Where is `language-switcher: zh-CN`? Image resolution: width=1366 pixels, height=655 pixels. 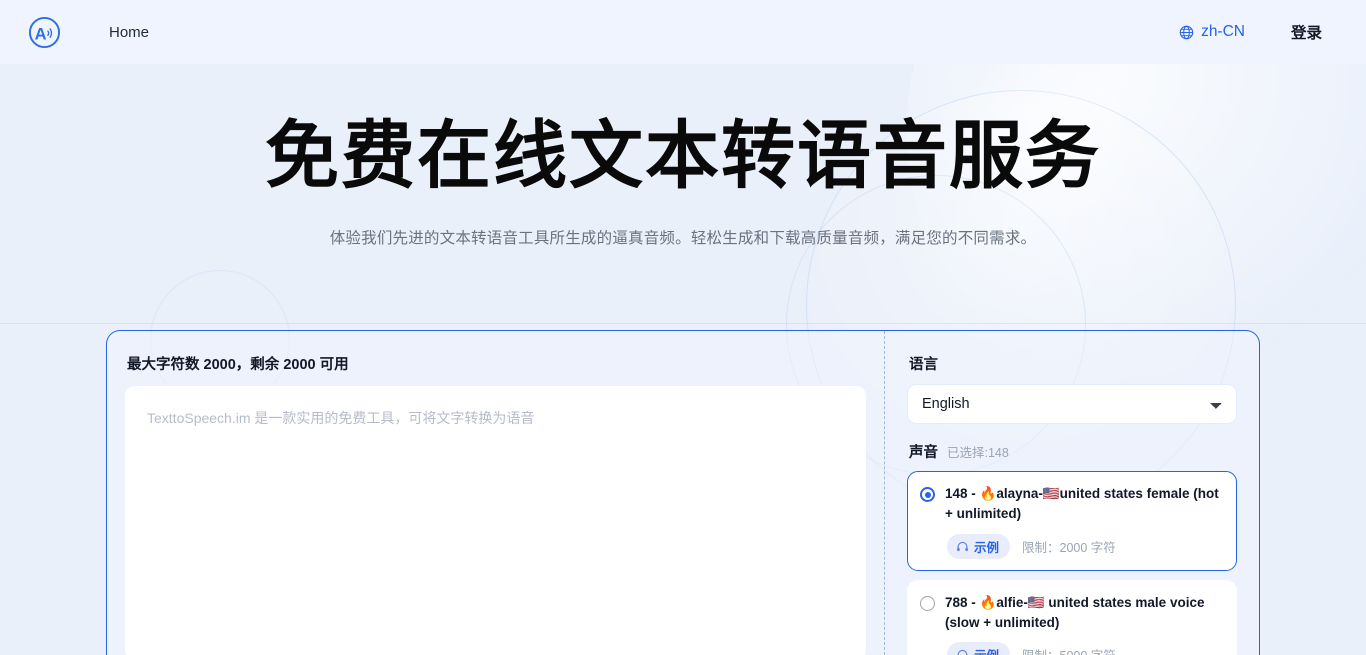
language-switcher: zh-CN is located at coordinates (1212, 32).